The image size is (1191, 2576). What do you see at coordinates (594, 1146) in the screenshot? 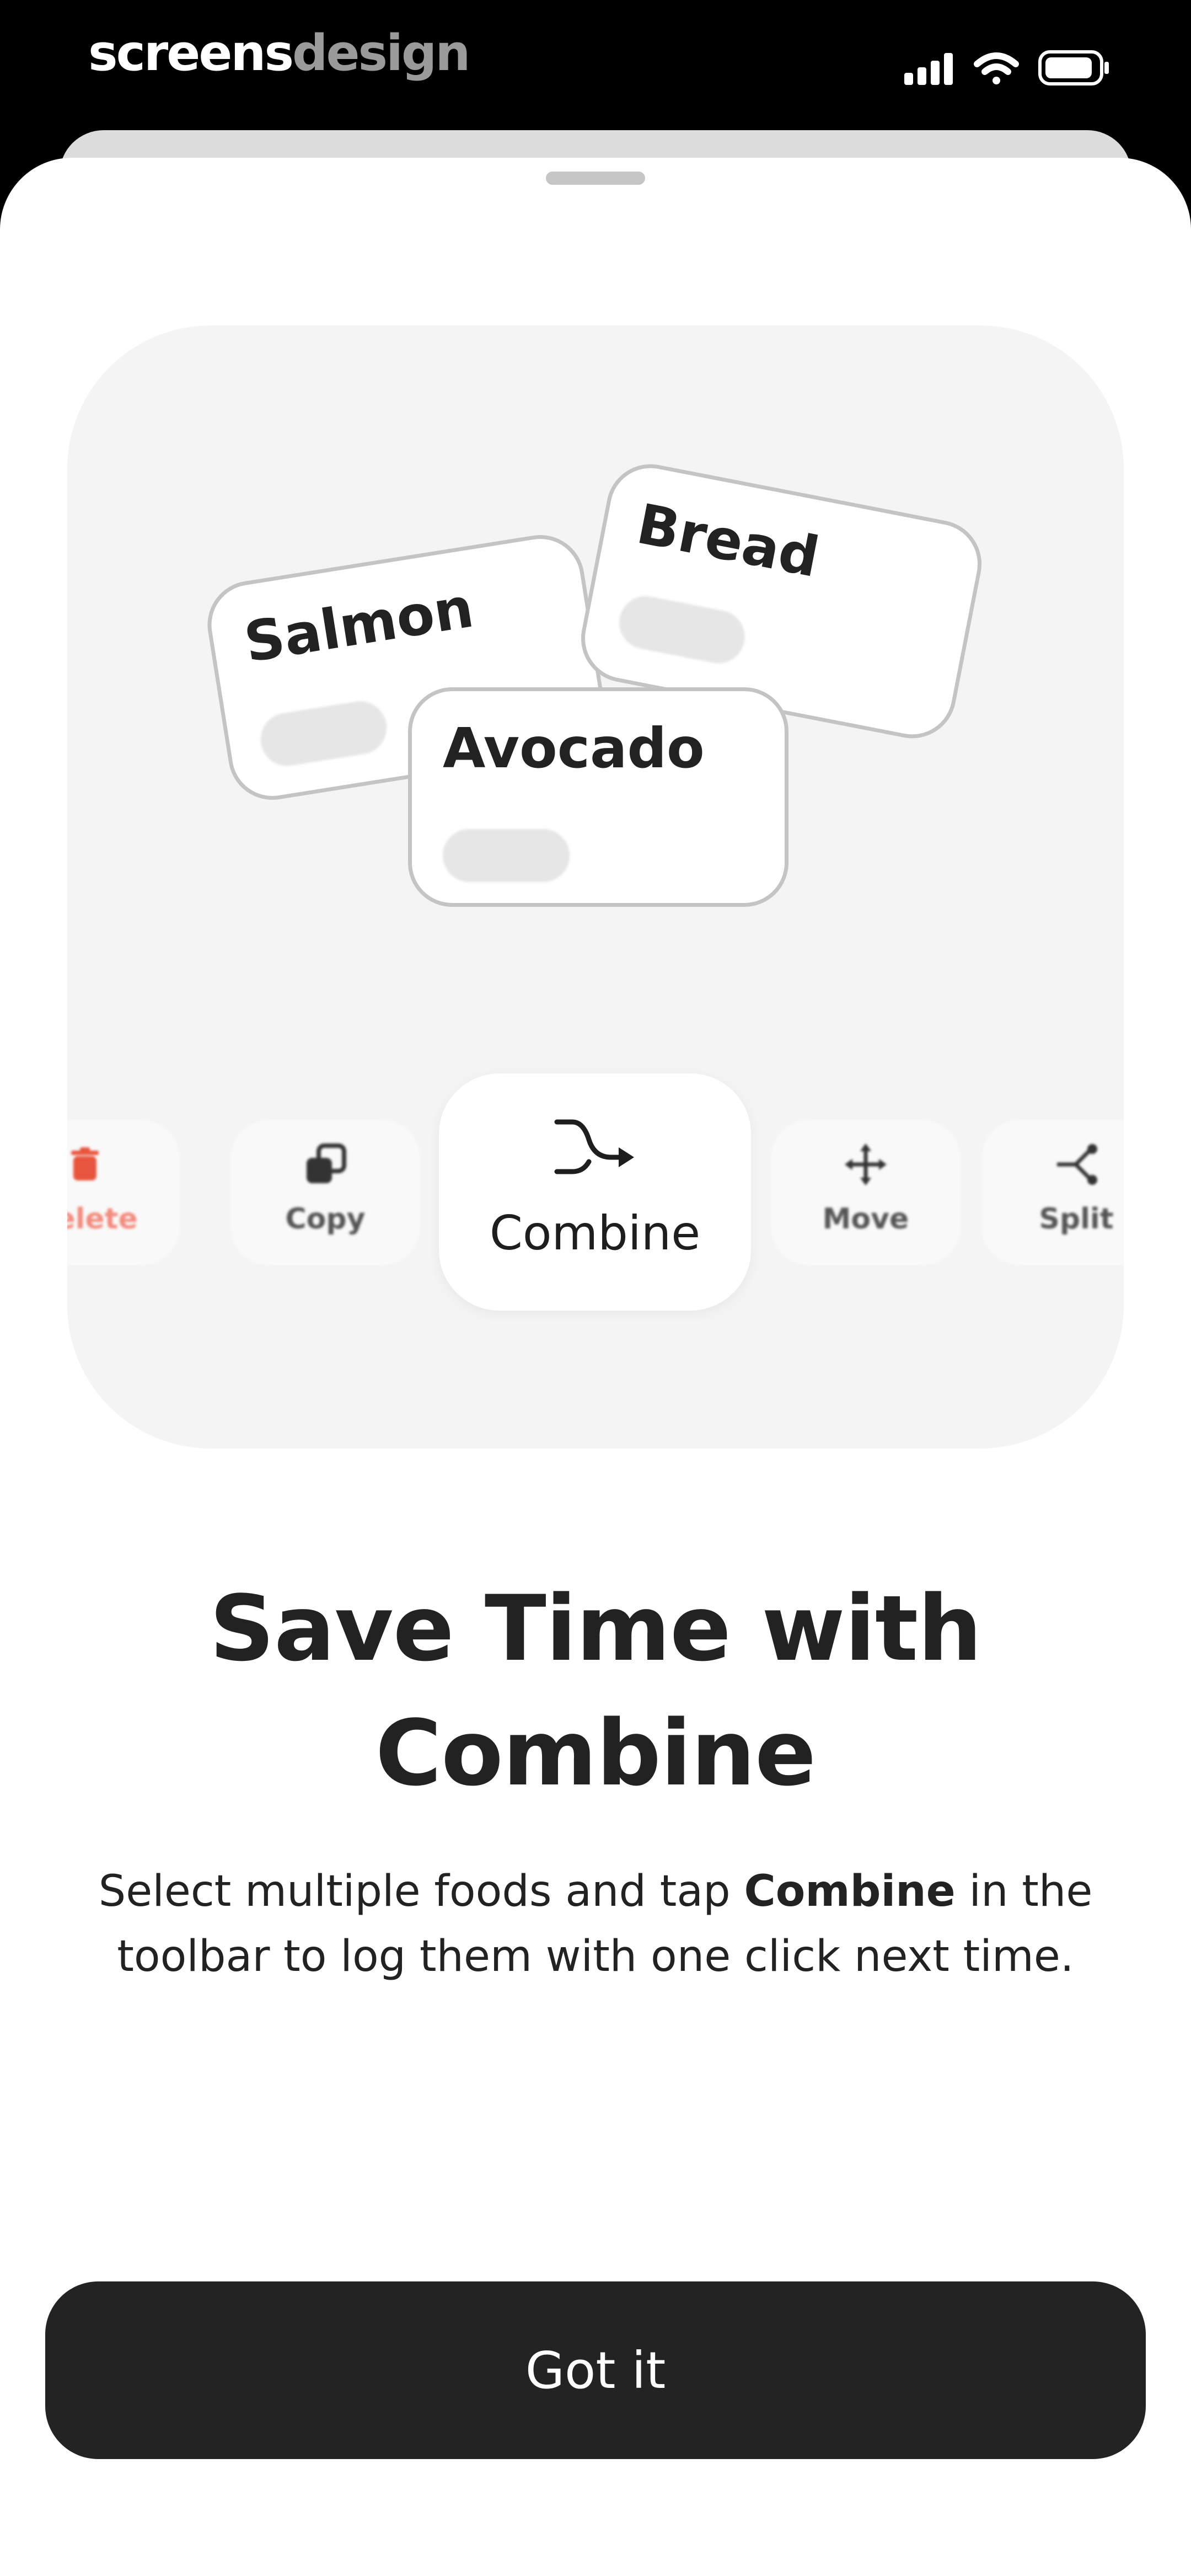
I see `merge-icon` at bounding box center [594, 1146].